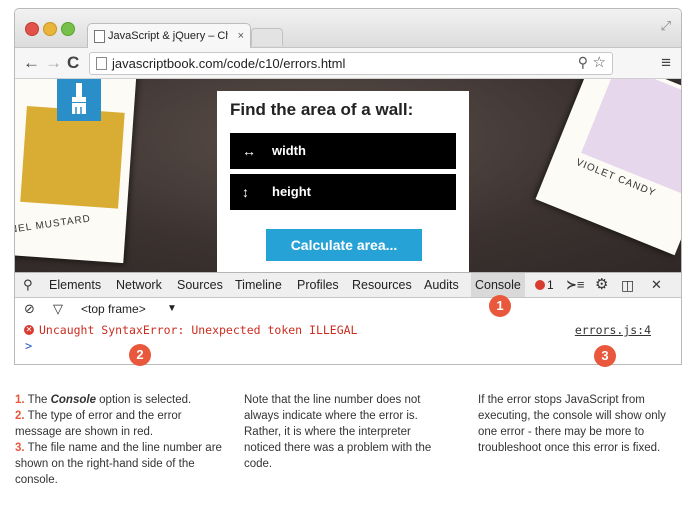 The height and width of the screenshot is (523, 694). What do you see at coordinates (322, 109) in the screenshot?
I see `card-title: Find the area of a wall:` at bounding box center [322, 109].